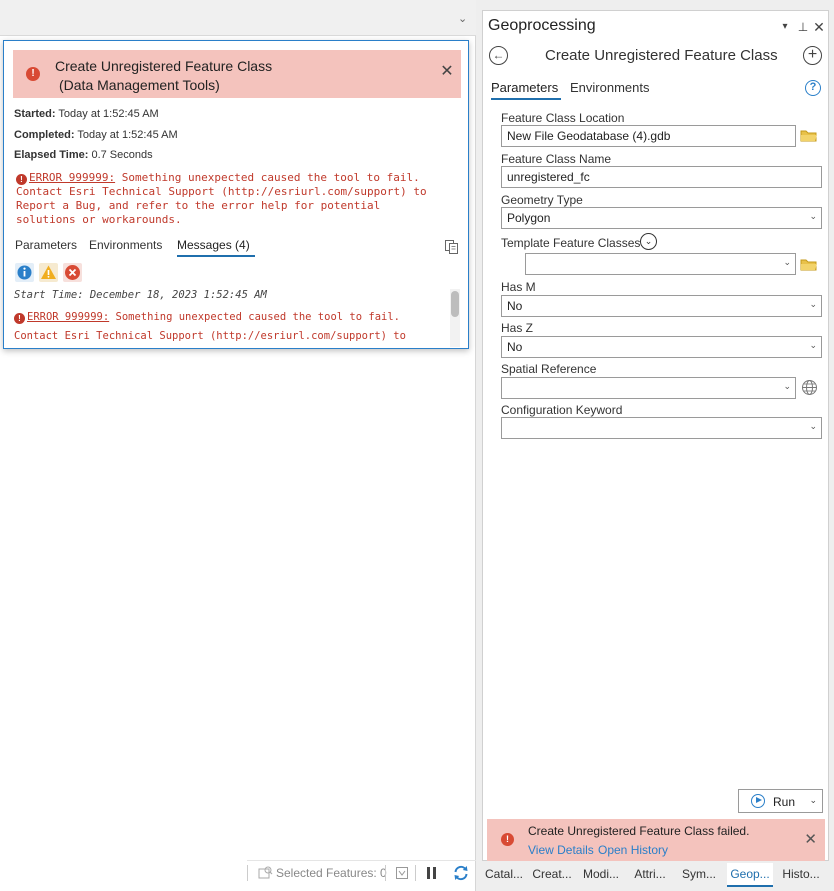 The image size is (834, 891). I want to click on expand-chevron-icon: ⌄, so click(648, 241).